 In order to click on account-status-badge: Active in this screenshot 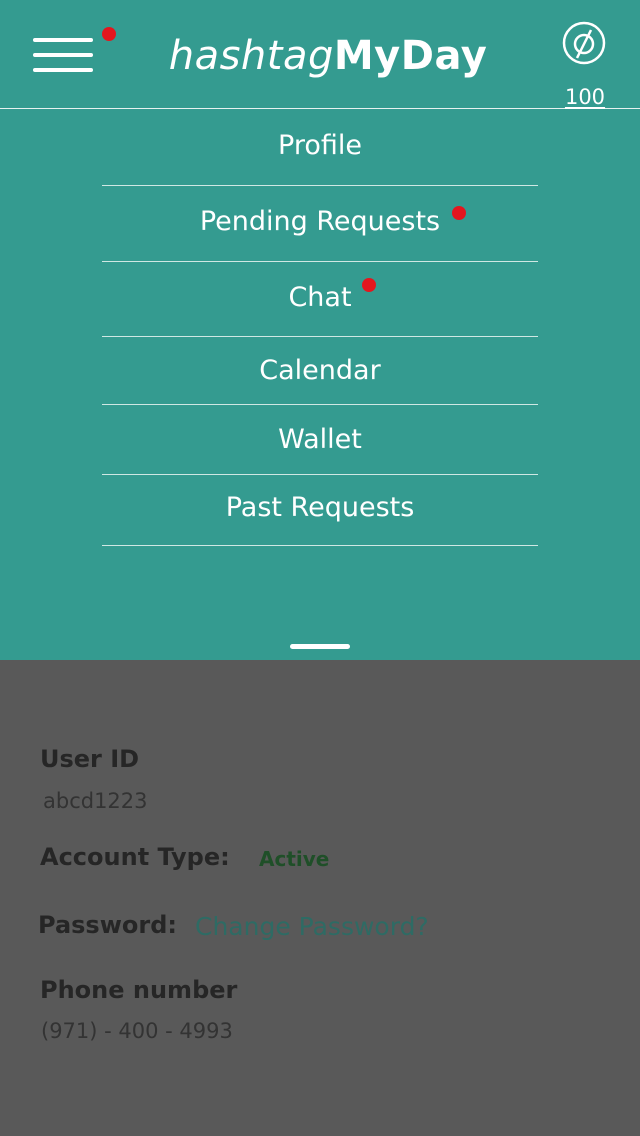, I will do `click(294, 859)`.